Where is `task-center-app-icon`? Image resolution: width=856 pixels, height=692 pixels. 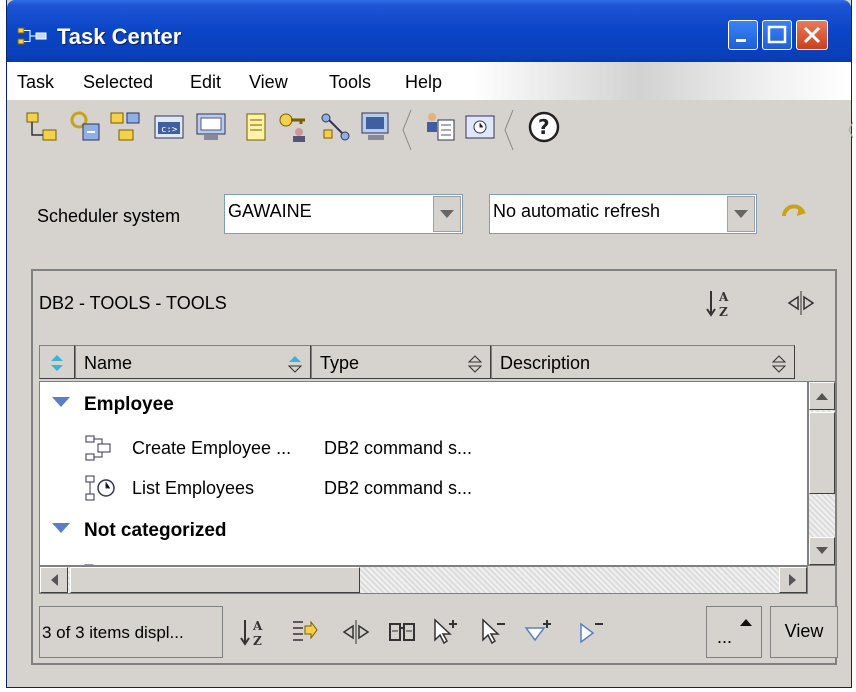
task-center-app-icon is located at coordinates (33, 40).